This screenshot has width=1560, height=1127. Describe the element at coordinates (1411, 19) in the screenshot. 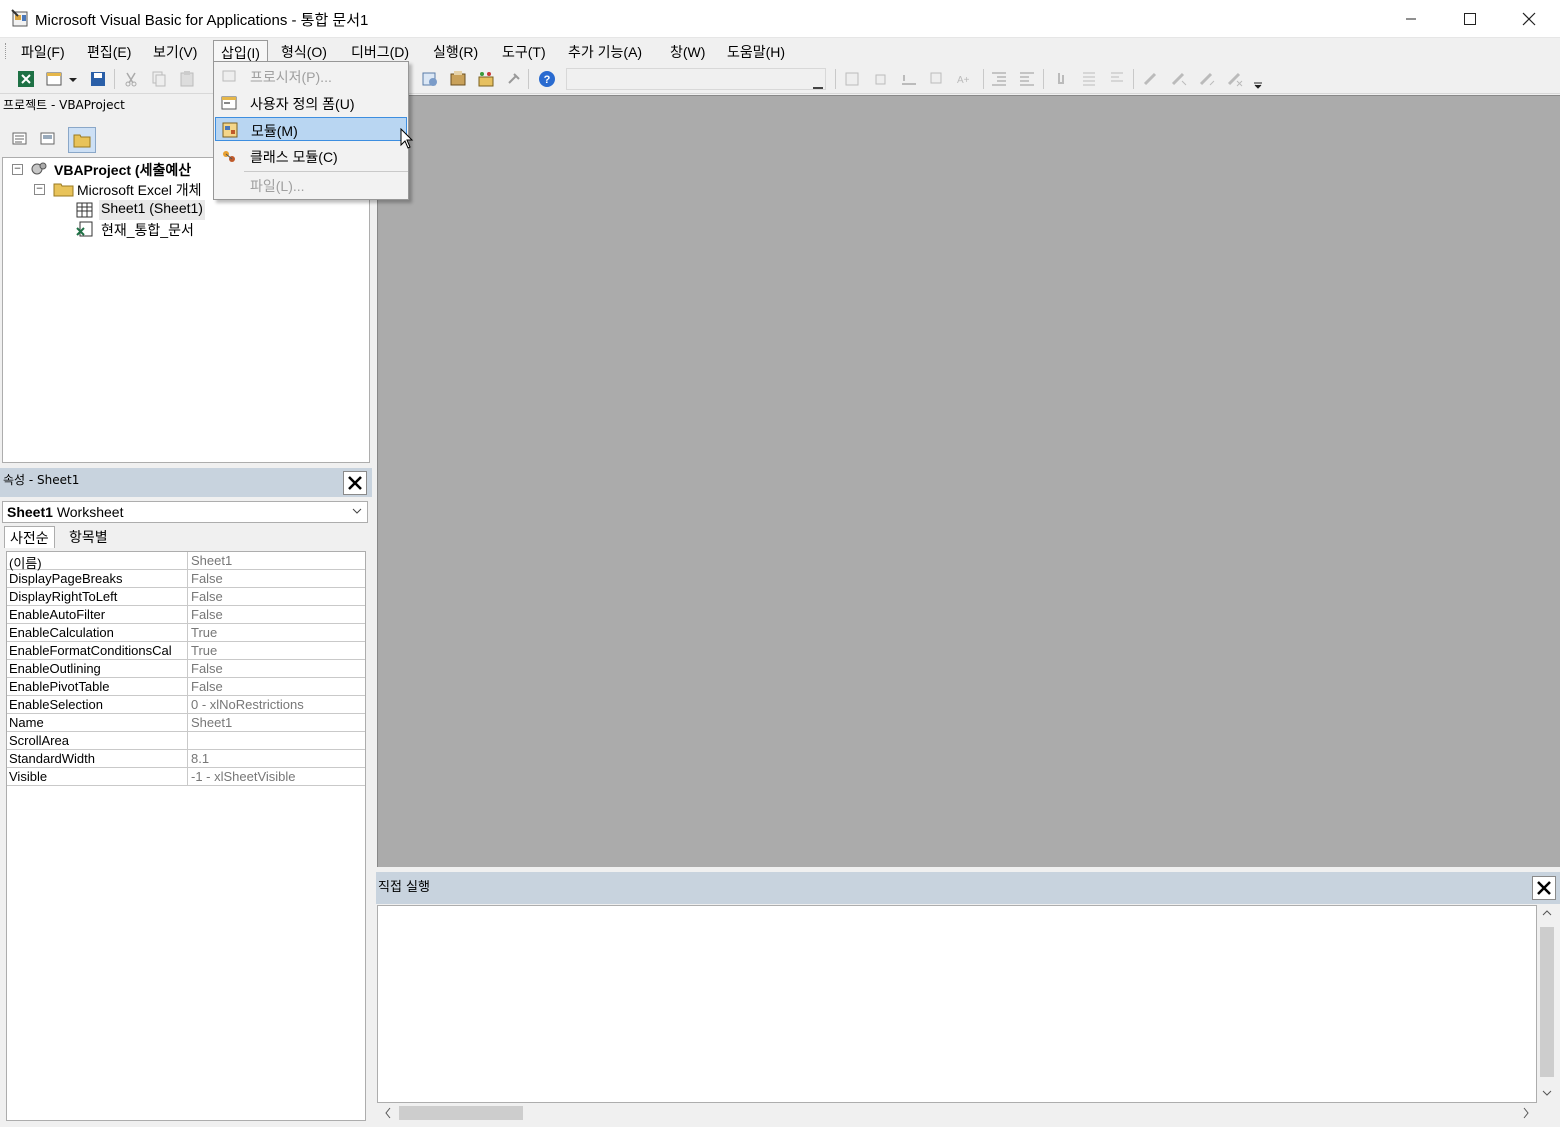

I see `minimize-button` at that location.